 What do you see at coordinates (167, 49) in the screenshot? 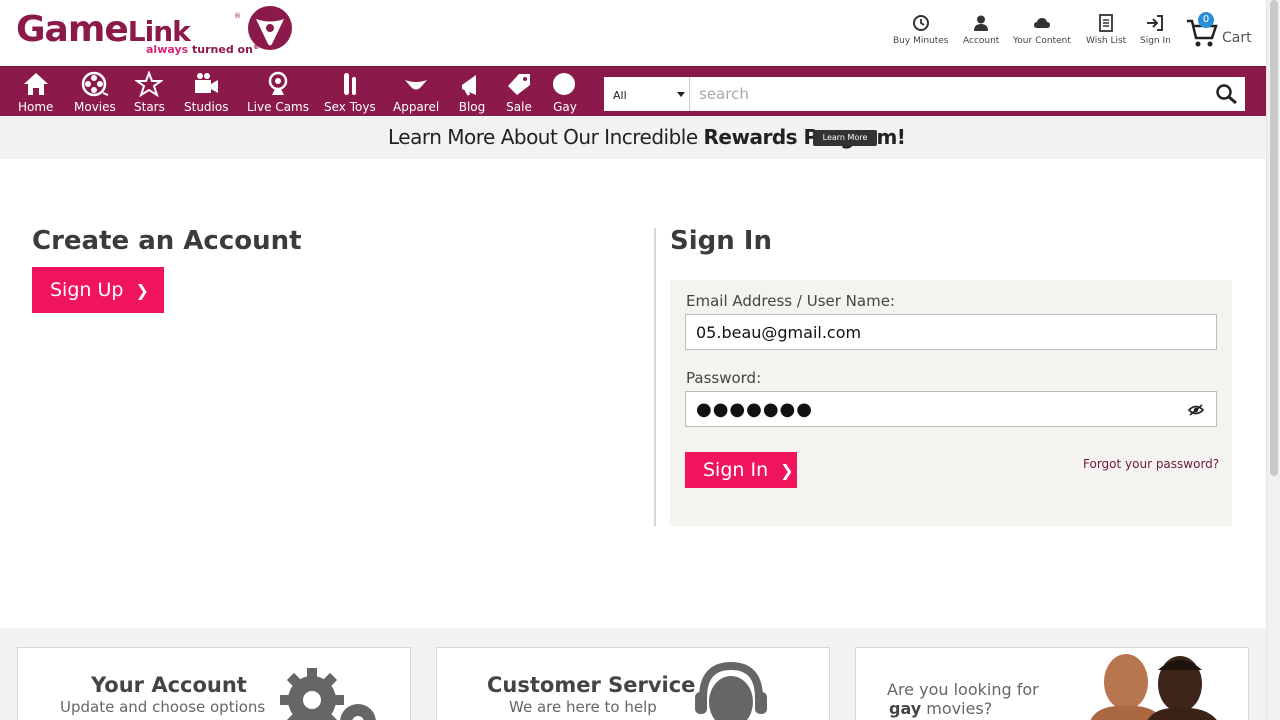
I see `logo-tagline-a: always` at bounding box center [167, 49].